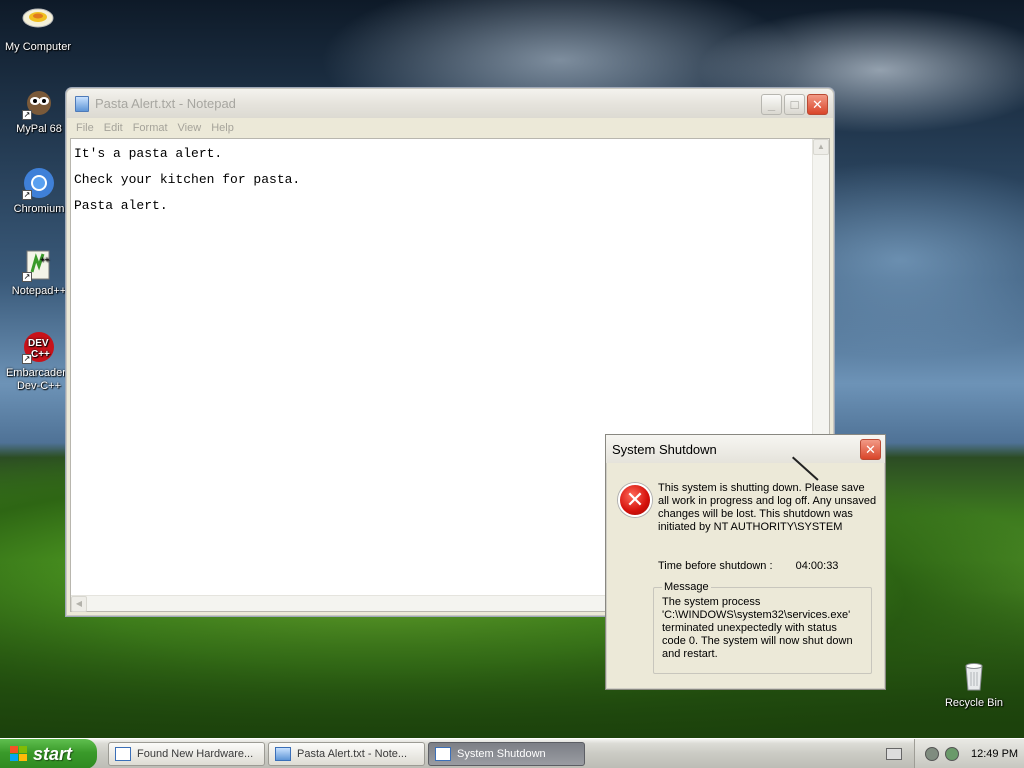 Image resolution: width=1024 pixels, height=768 pixels. Describe the element at coordinates (994, 754) in the screenshot. I see `clock: 12:49 PM` at that location.